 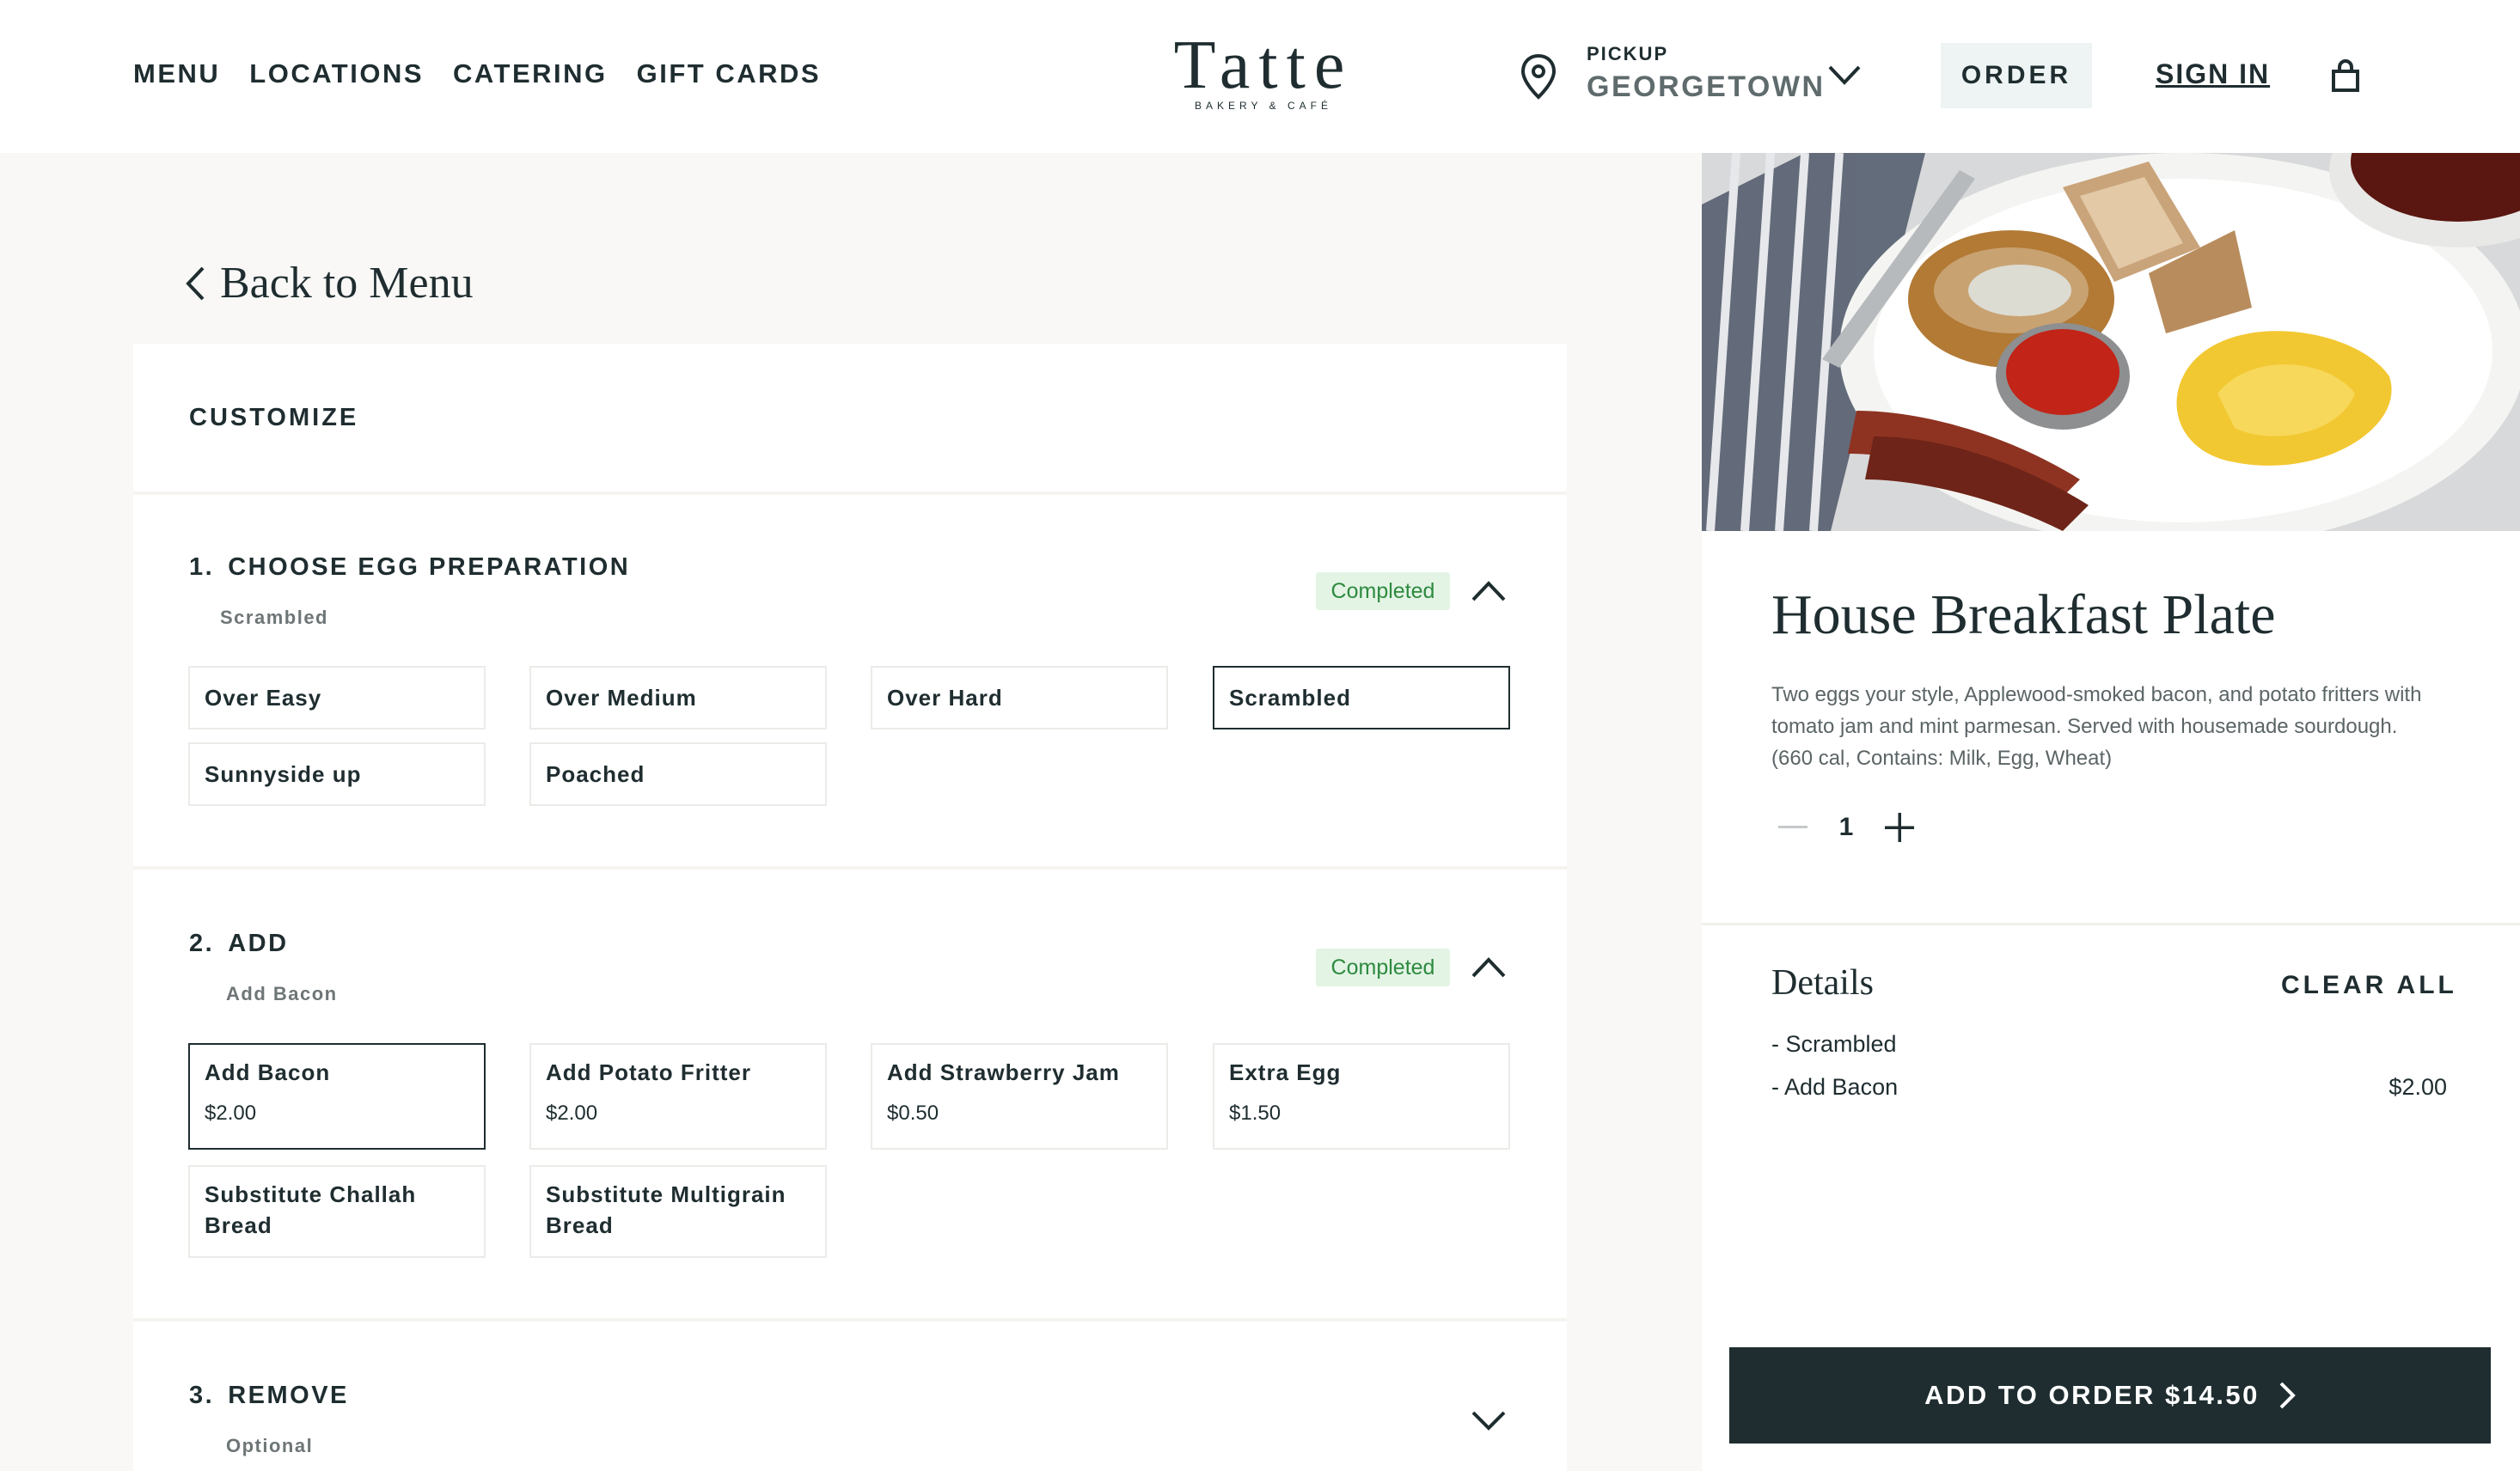 What do you see at coordinates (1362, 1096) in the screenshot?
I see `option-extra-egg: Extra Egg $1.50` at bounding box center [1362, 1096].